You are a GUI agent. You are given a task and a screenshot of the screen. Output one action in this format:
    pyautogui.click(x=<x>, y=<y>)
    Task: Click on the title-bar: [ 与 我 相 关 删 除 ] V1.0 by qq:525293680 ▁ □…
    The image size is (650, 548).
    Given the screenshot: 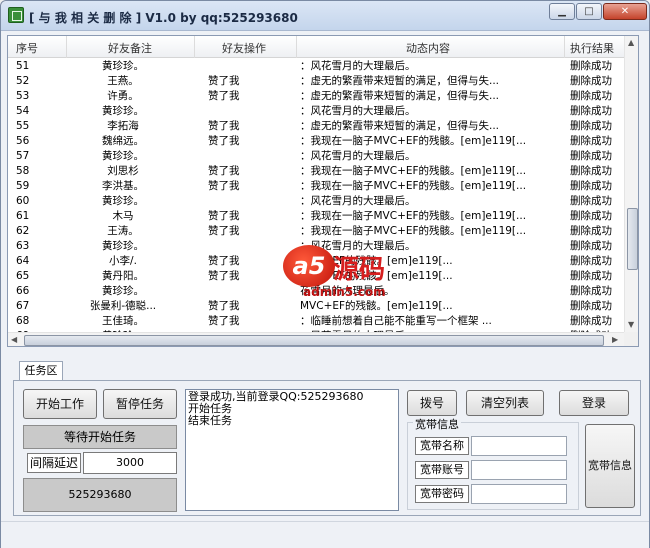 What is the action you would take?
    pyautogui.click(x=325, y=16)
    